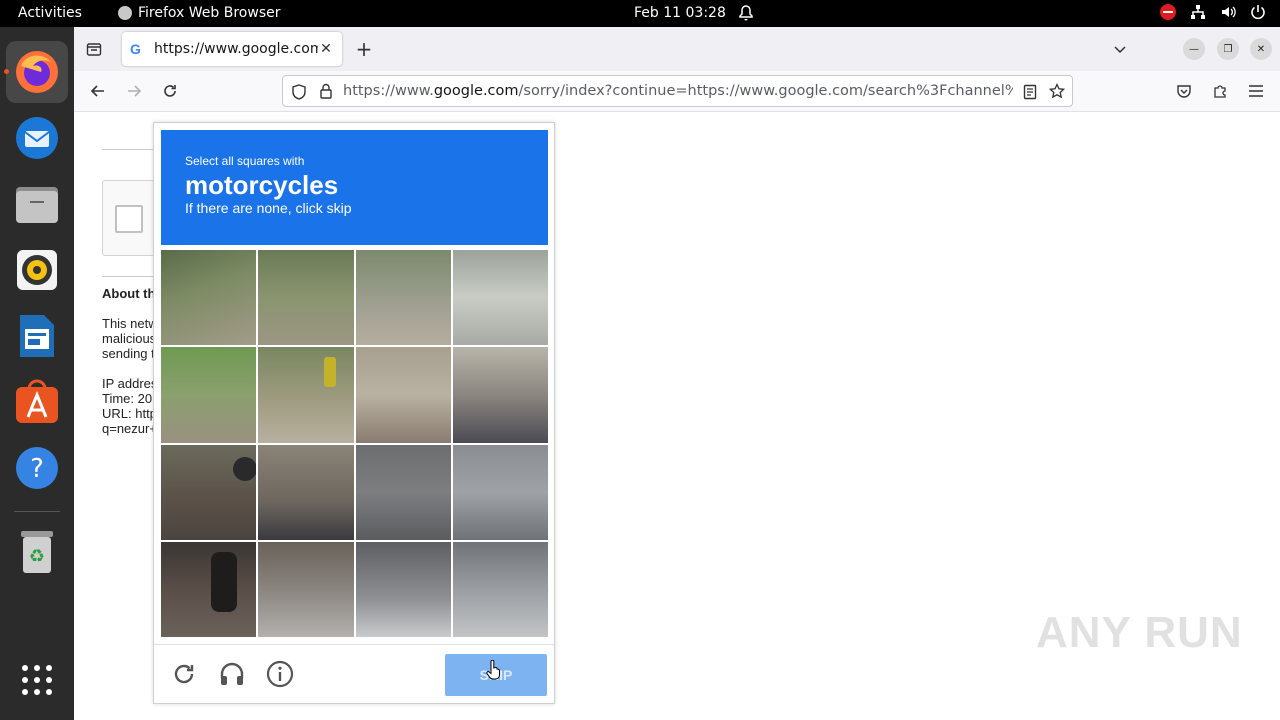  I want to click on restore-button: ❐, so click(1228, 49).